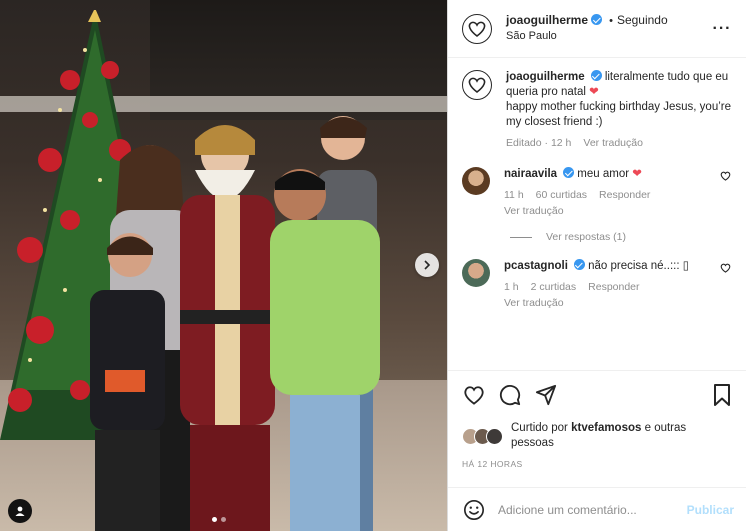  I want to click on author-avatar, so click(477, 28).